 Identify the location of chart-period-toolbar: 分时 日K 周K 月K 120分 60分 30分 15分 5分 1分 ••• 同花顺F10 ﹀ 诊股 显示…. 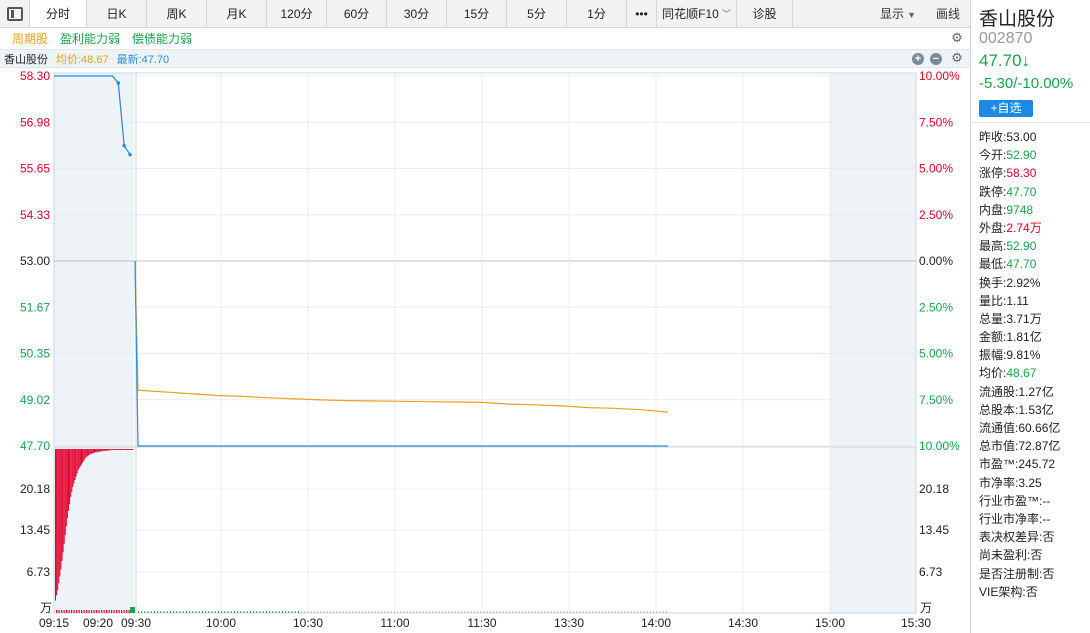
(485, 14).